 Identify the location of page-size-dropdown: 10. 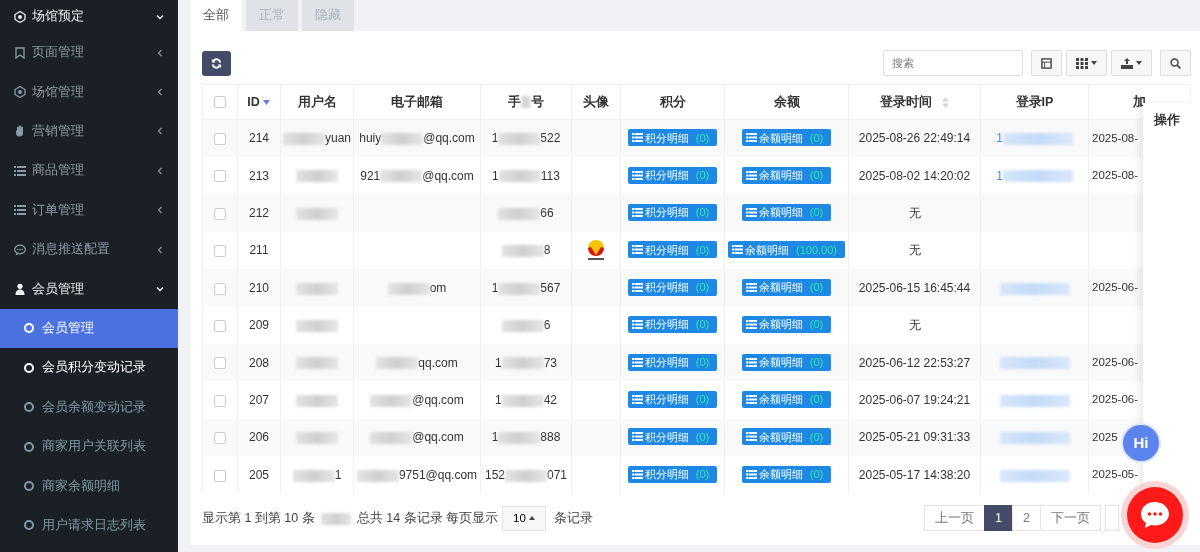
(524, 518).